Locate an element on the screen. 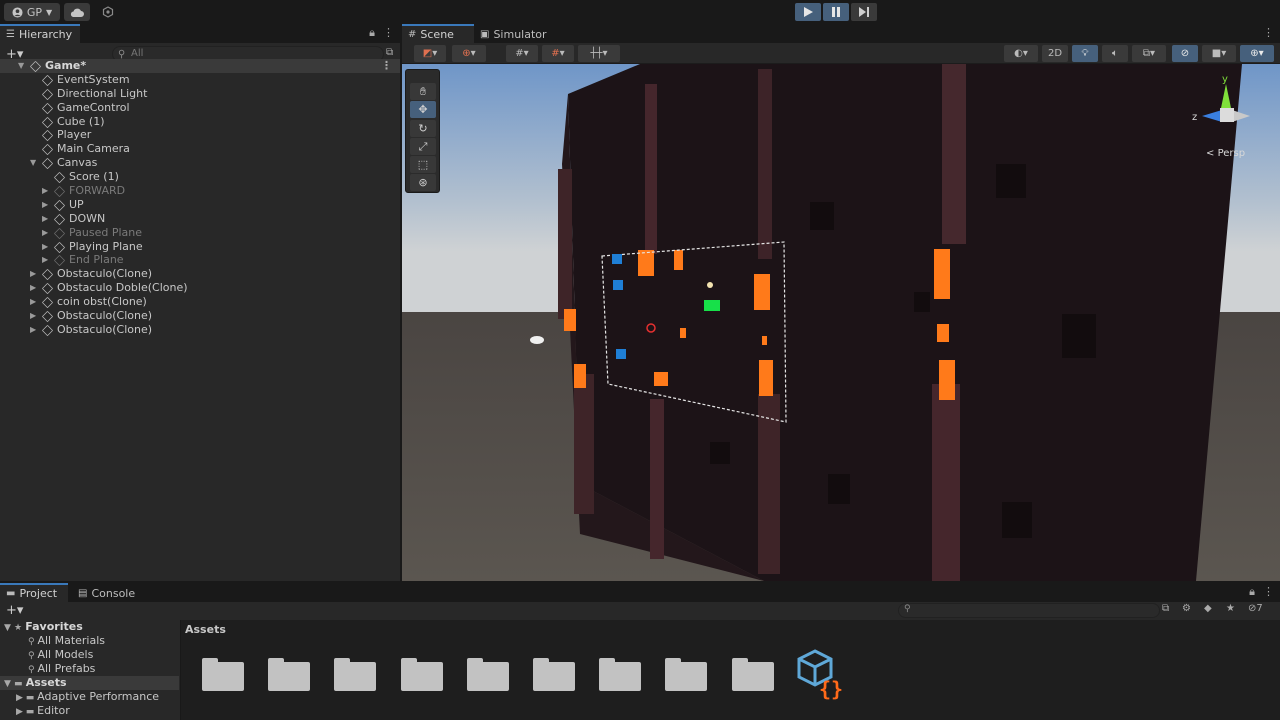 The image size is (1280, 720). rect-tool-button: ⬚ is located at coordinates (423, 164).